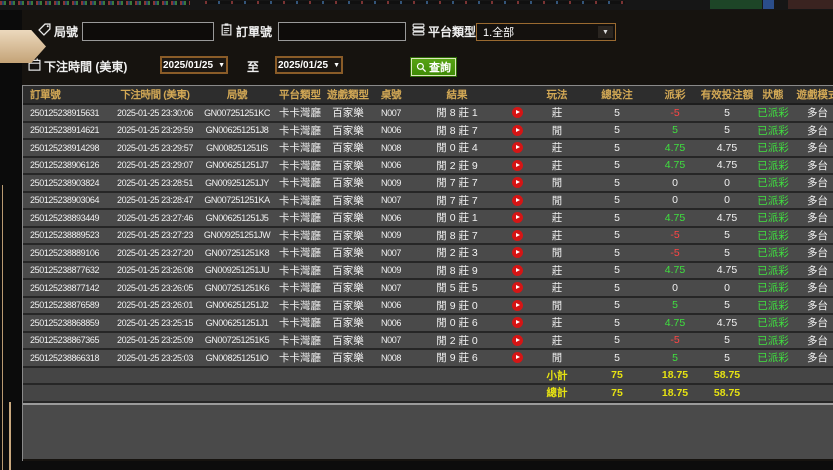  Describe the element at coordinates (428, 394) in the screenshot. I see `total-row: 總計 75 18.75 58.75` at that location.